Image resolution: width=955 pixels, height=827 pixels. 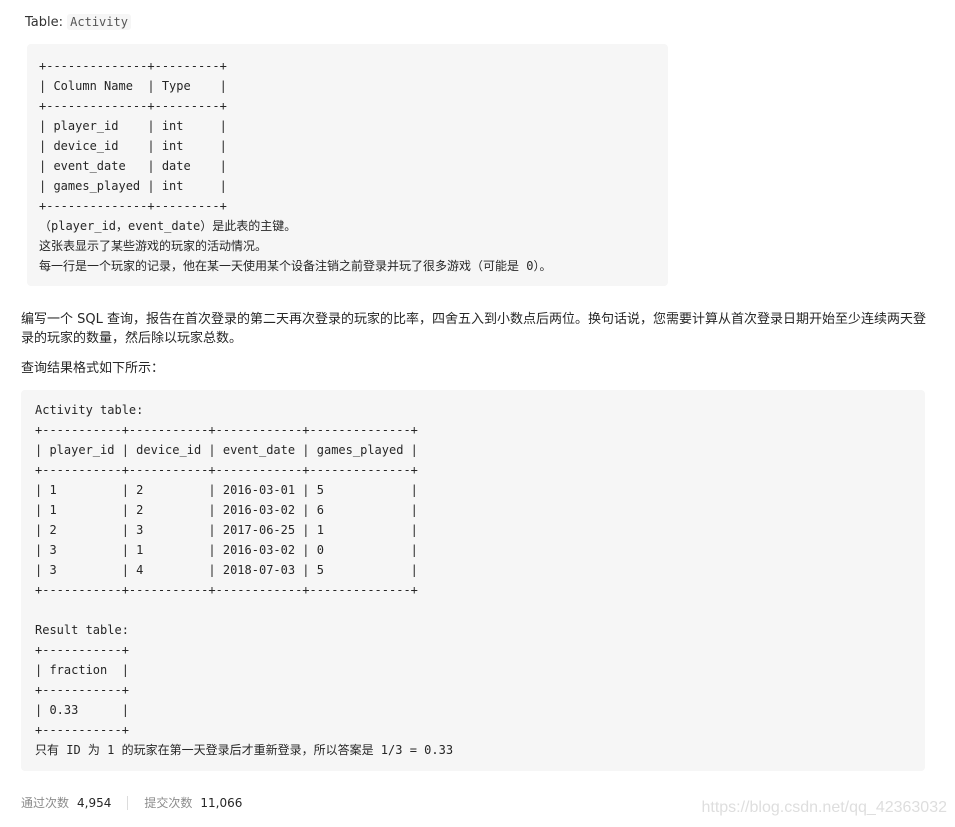 I want to click on table-name-code: Activity, so click(x=99, y=22).